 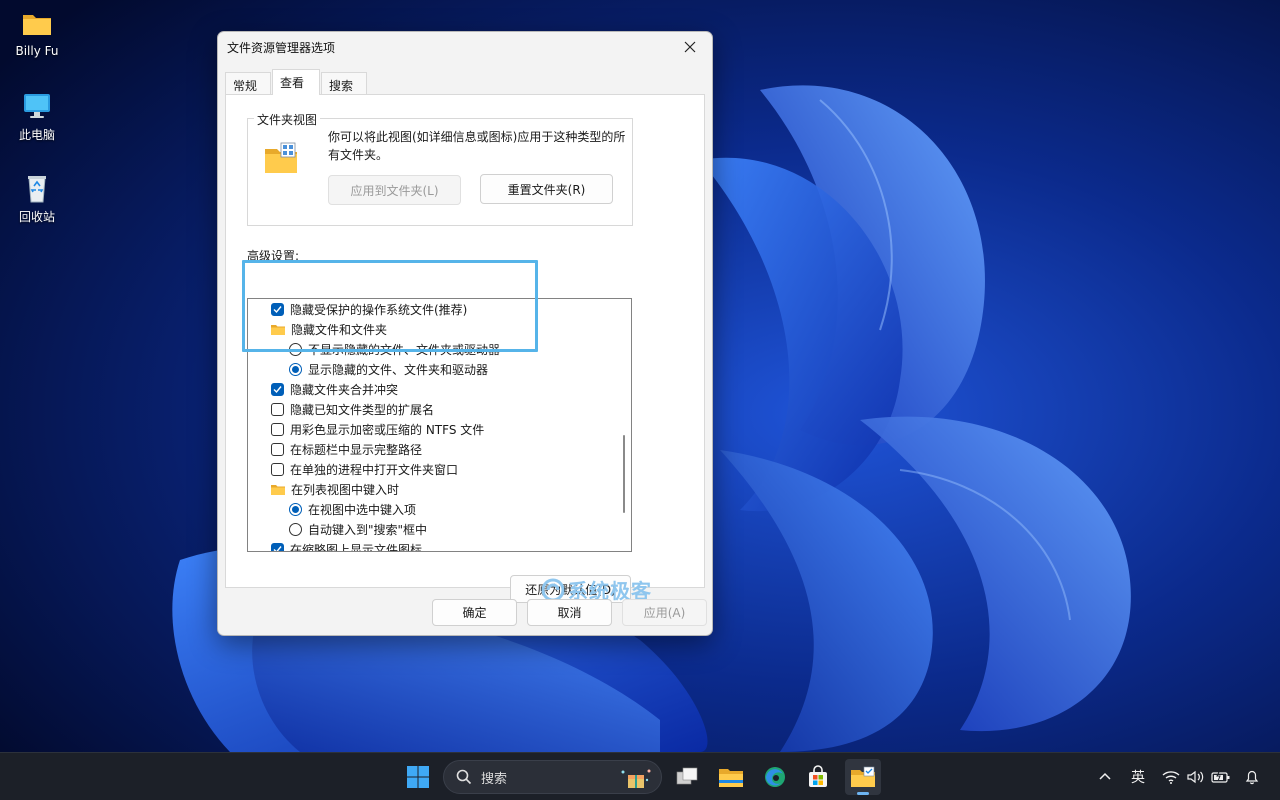 I want to click on bell-icon, so click(x=1252, y=777).